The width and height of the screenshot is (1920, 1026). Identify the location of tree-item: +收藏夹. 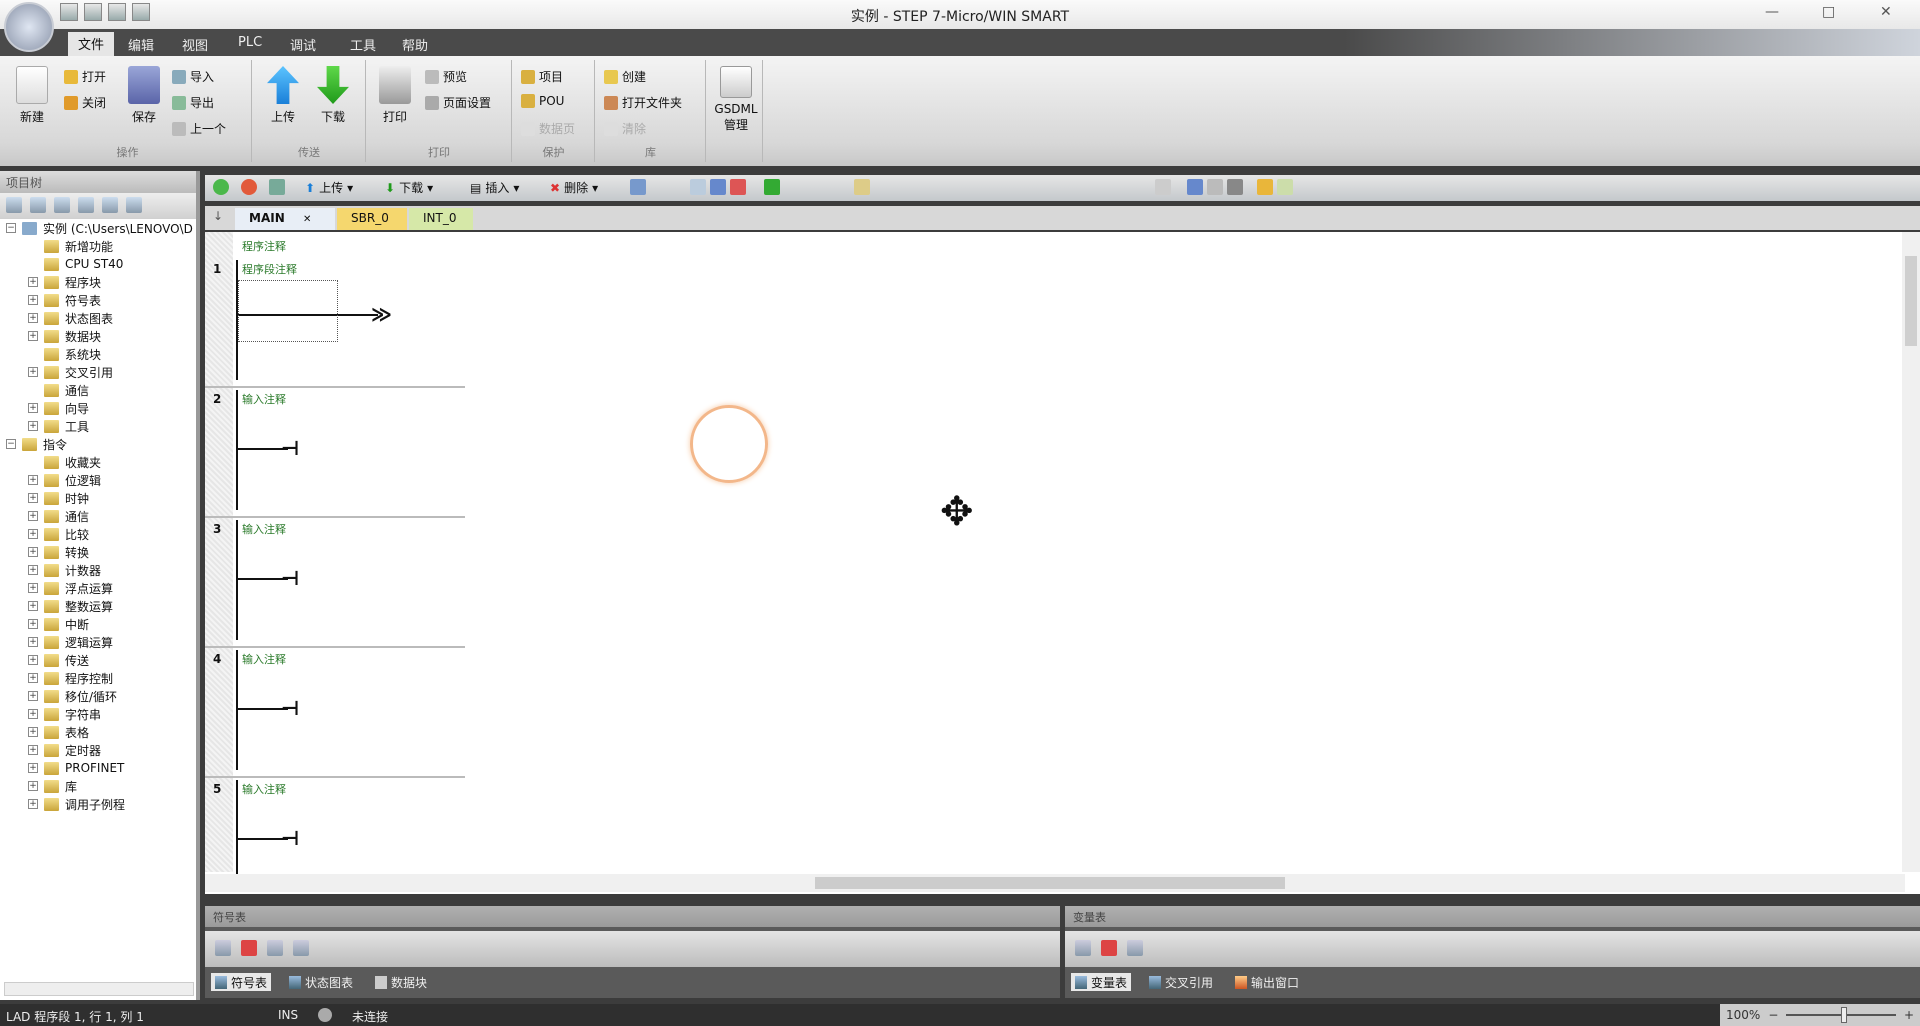
(98, 462).